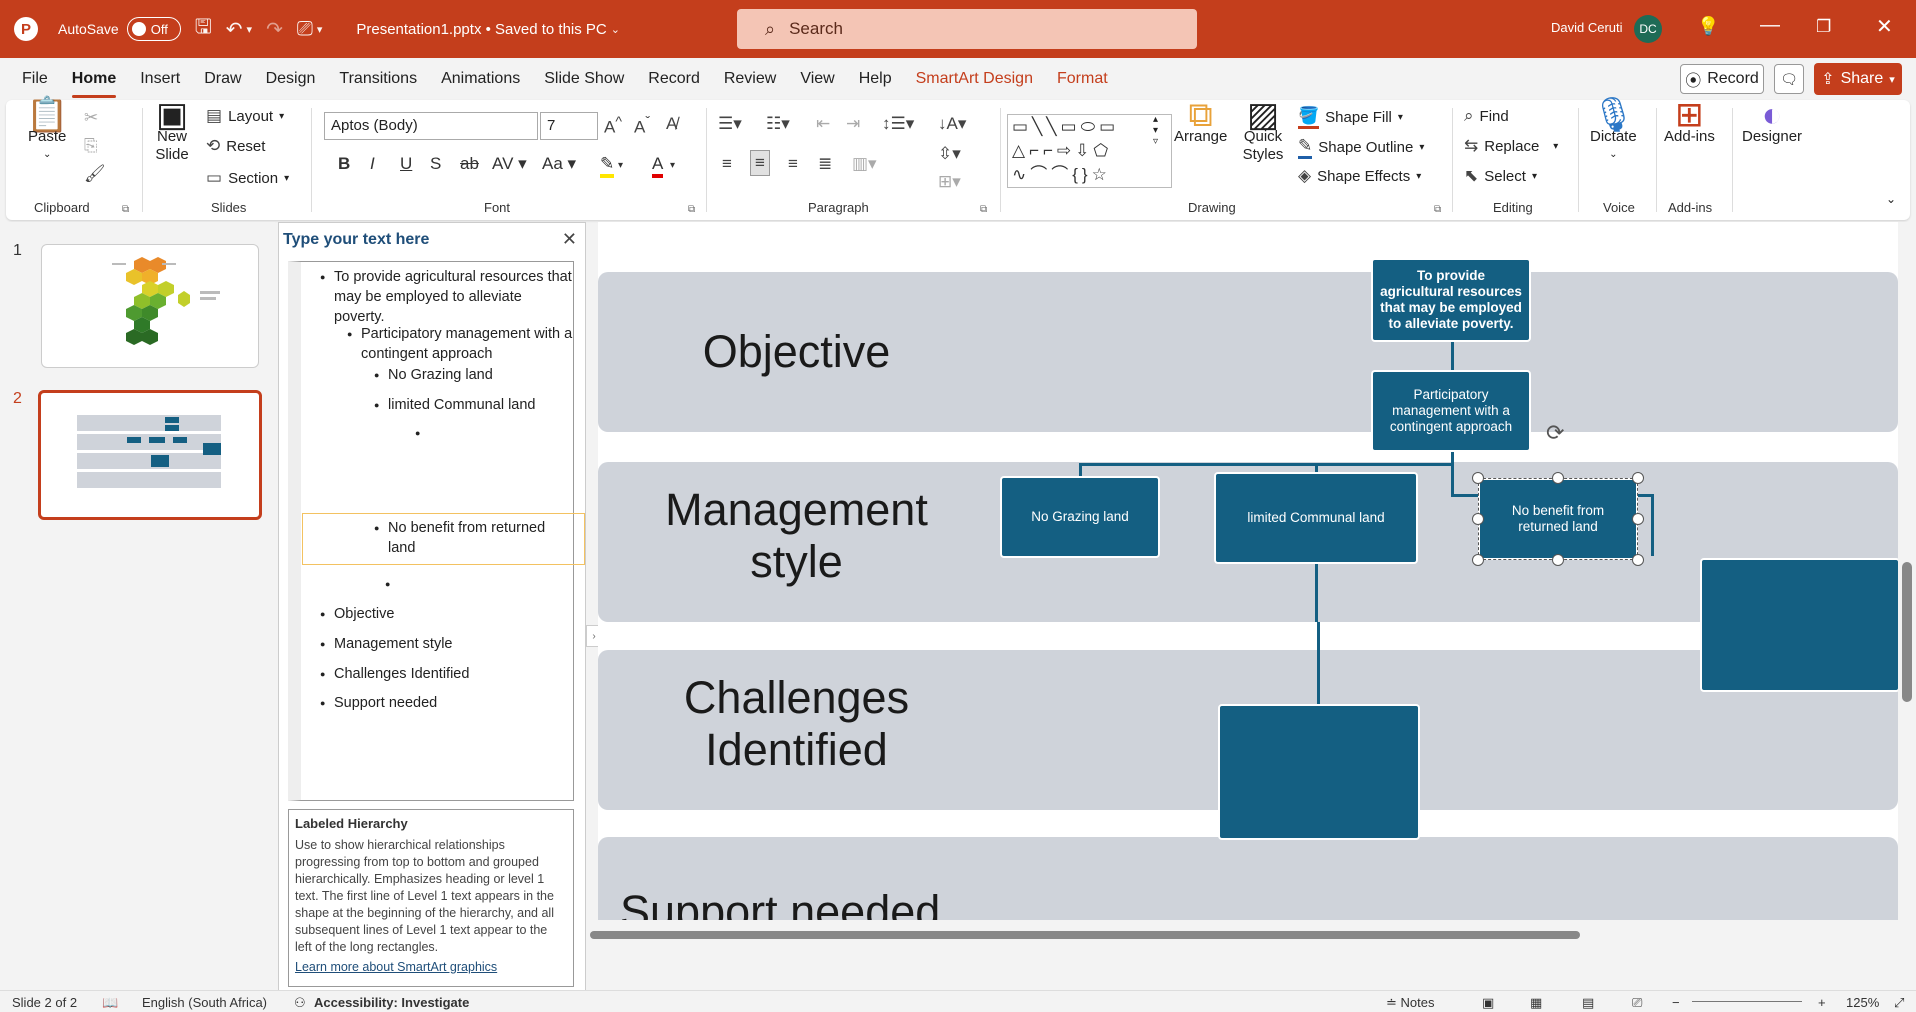 Image resolution: width=1916 pixels, height=1012 pixels. What do you see at coordinates (875, 79) in the screenshot?
I see `tab-help: Help` at bounding box center [875, 79].